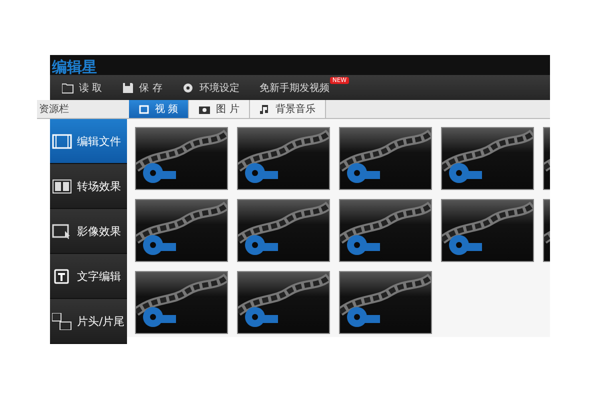 This screenshot has width=600, height=400. Describe the element at coordinates (88, 141) in the screenshot. I see `sidebar-item: 编辑文件` at that location.